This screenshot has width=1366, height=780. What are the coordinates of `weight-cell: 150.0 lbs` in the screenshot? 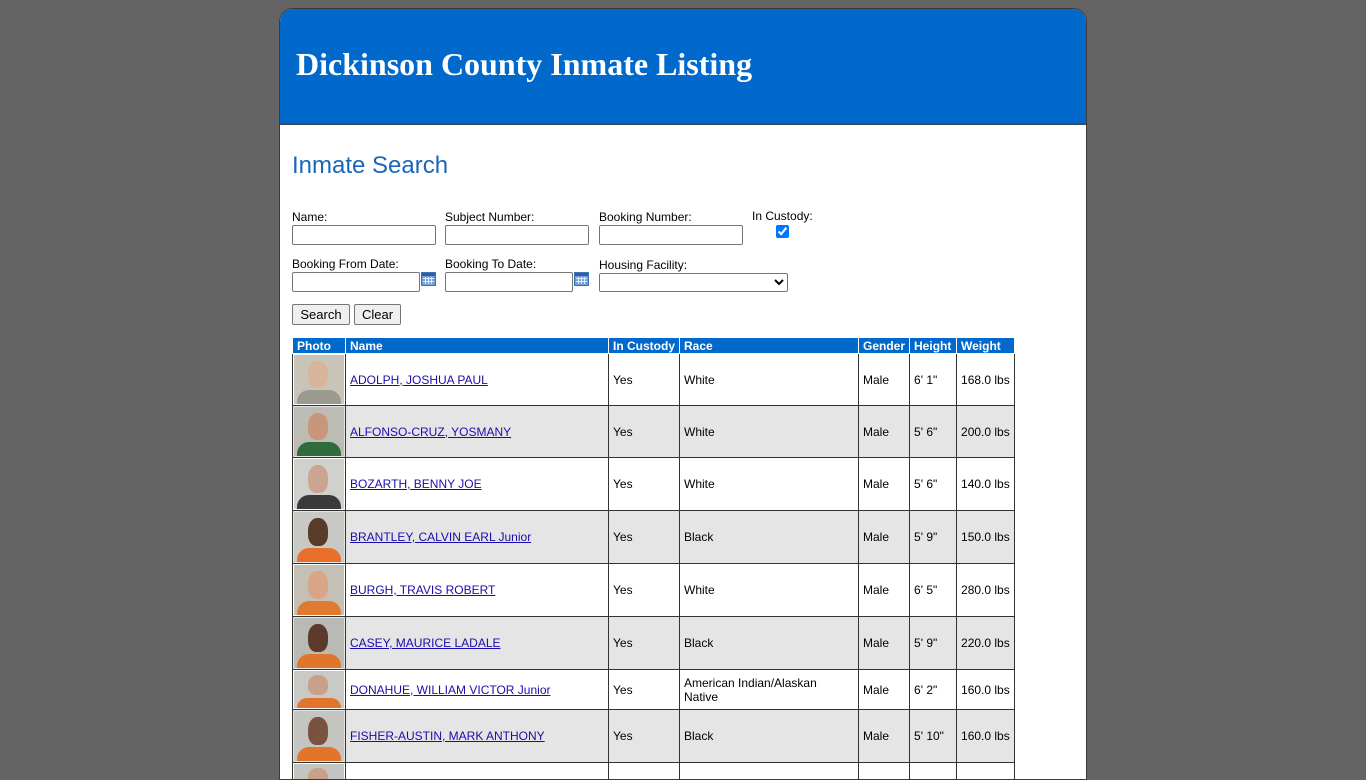 It's located at (986, 537).